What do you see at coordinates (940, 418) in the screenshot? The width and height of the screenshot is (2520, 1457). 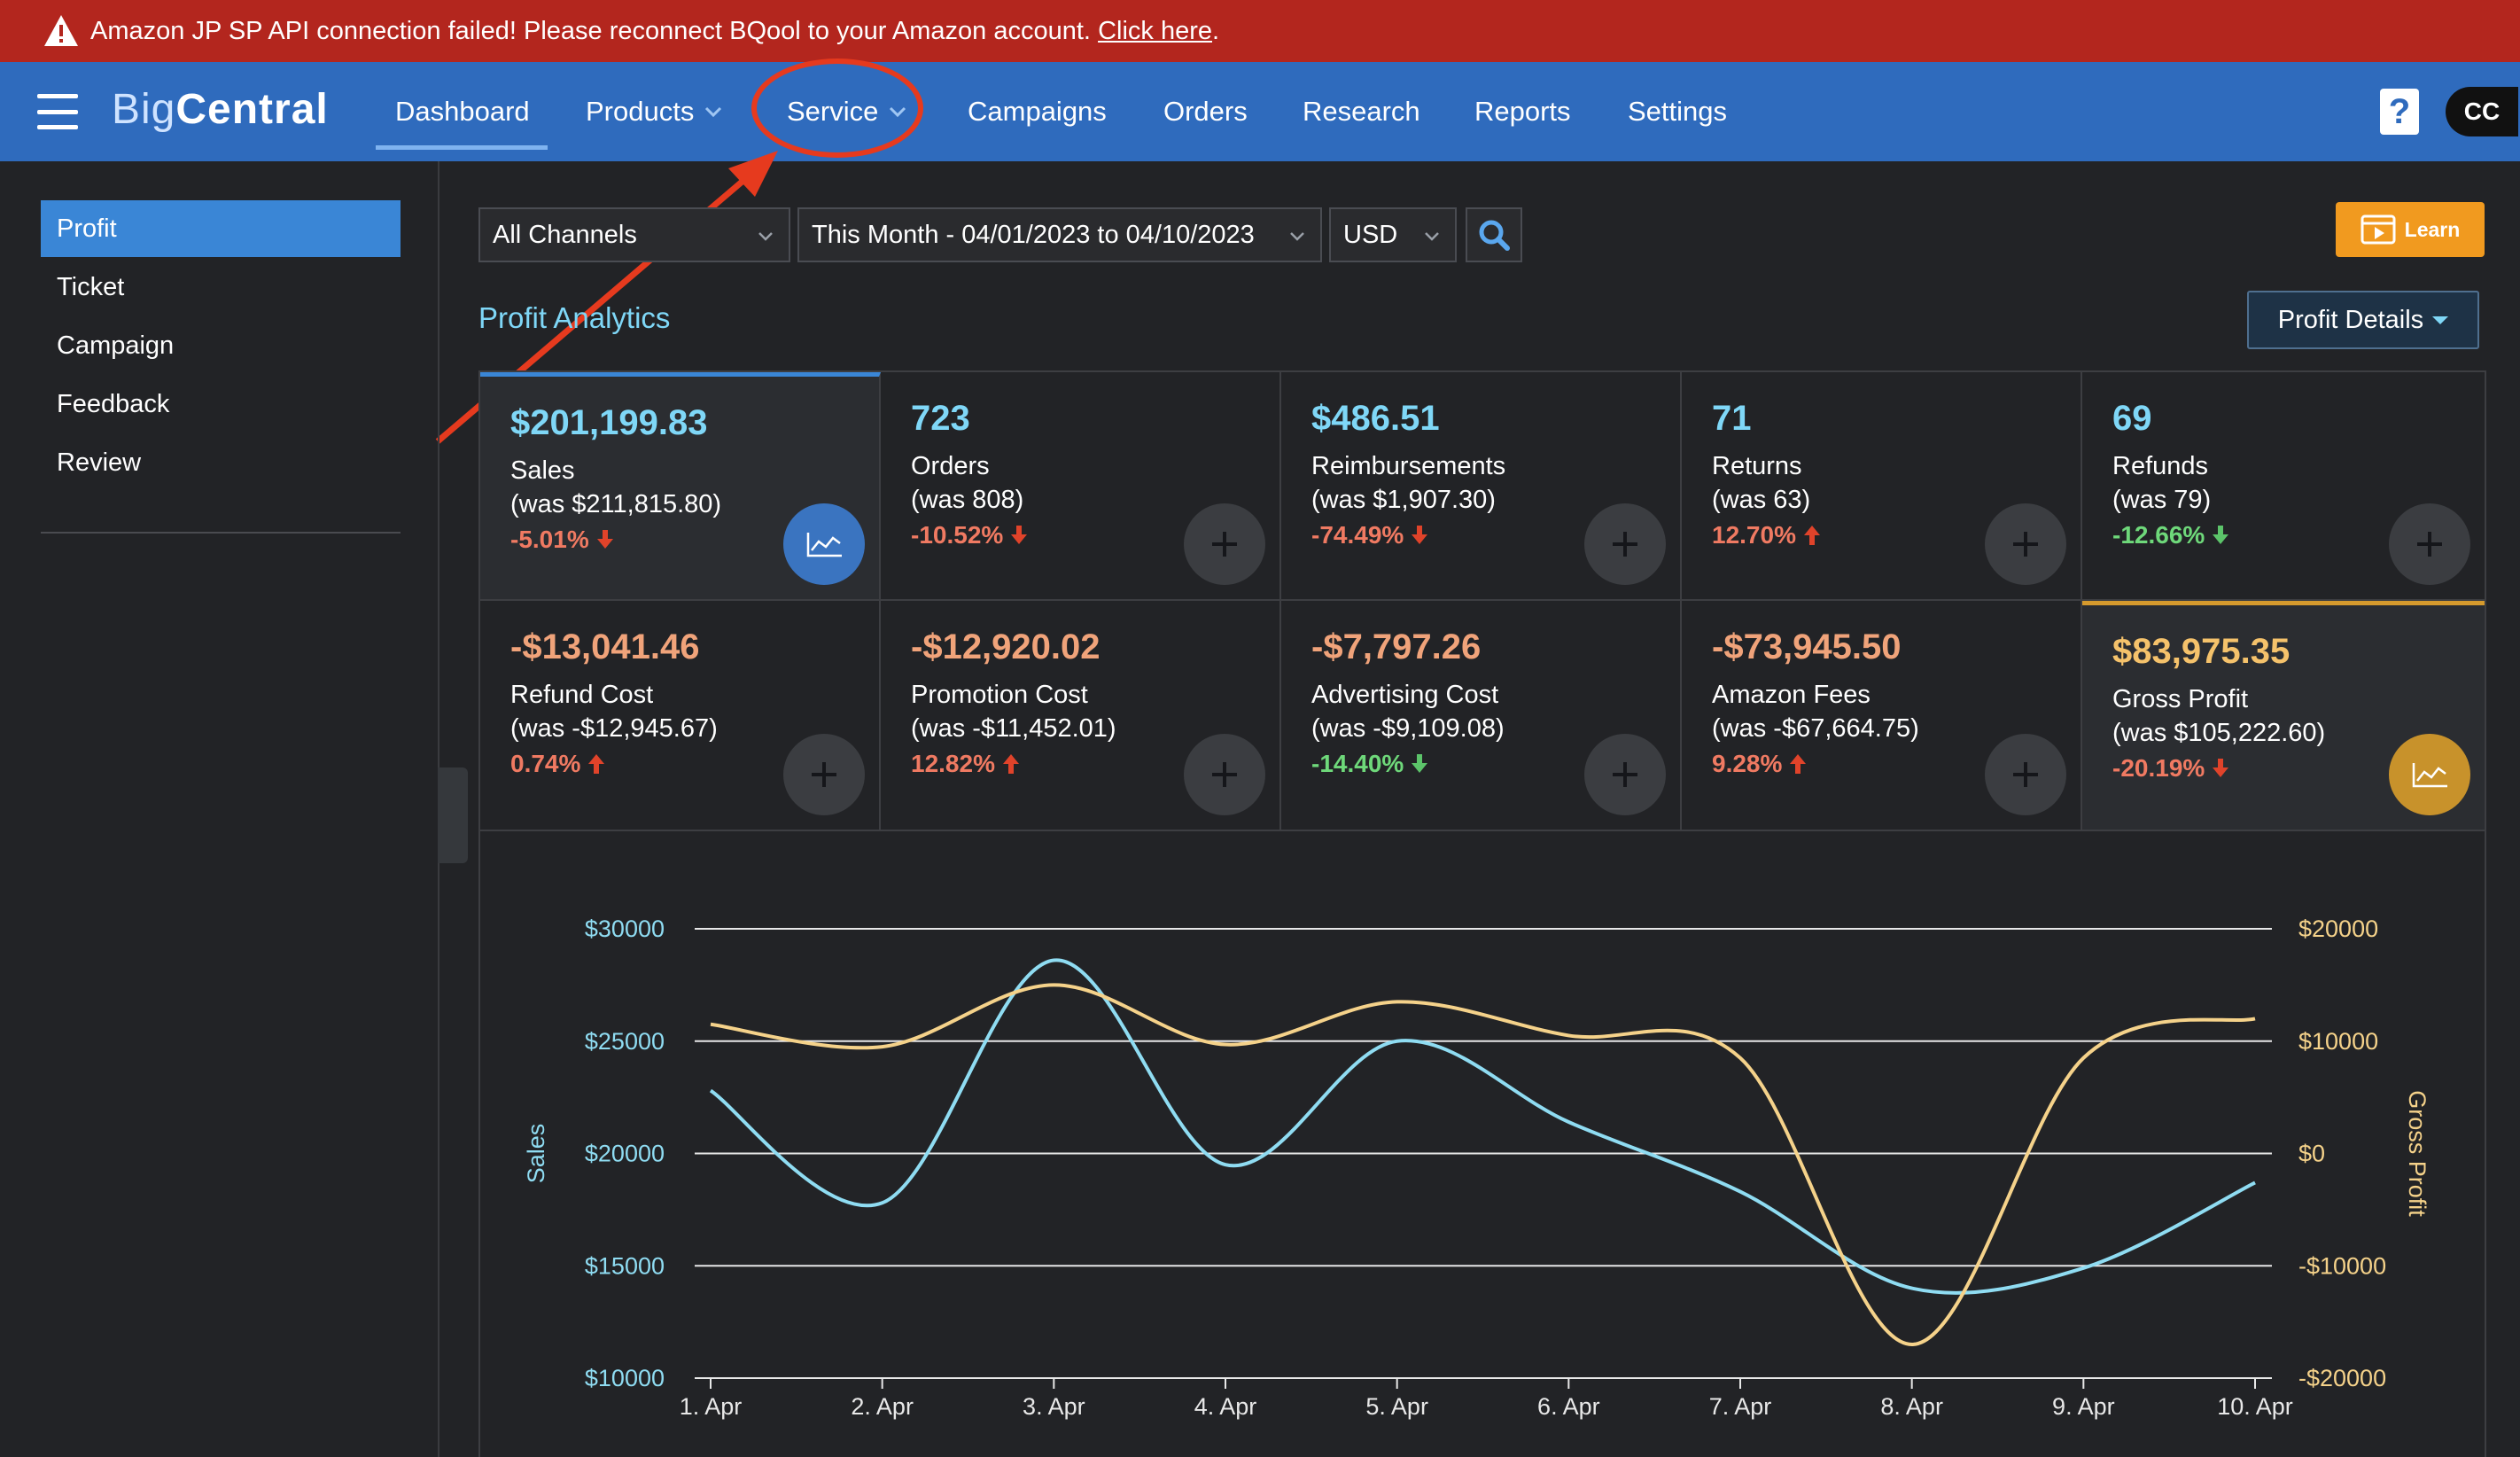 I see `metric-value: 723` at bounding box center [940, 418].